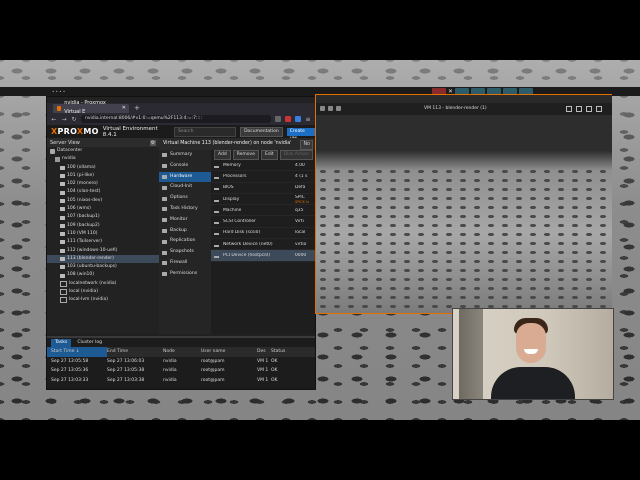 This screenshot has height=480, width=640. I want to click on tree-item: 102 (monero), so click(103, 184).